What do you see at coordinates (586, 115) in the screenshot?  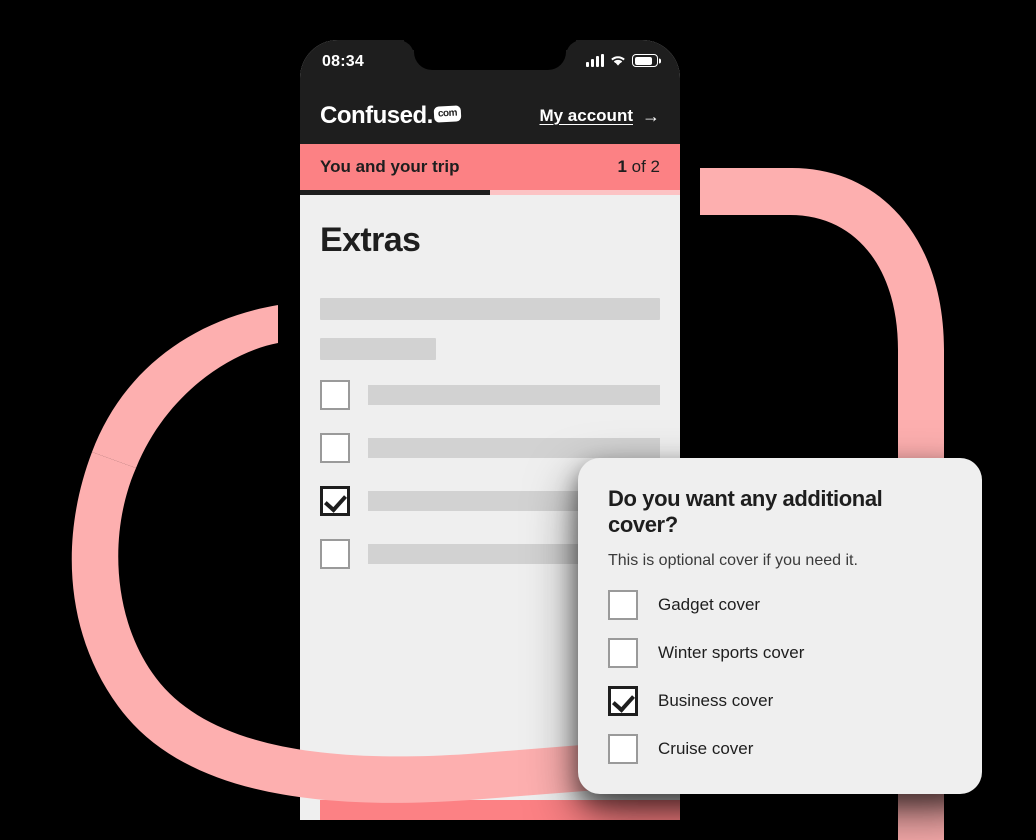 I see `my-account-label: My account` at bounding box center [586, 115].